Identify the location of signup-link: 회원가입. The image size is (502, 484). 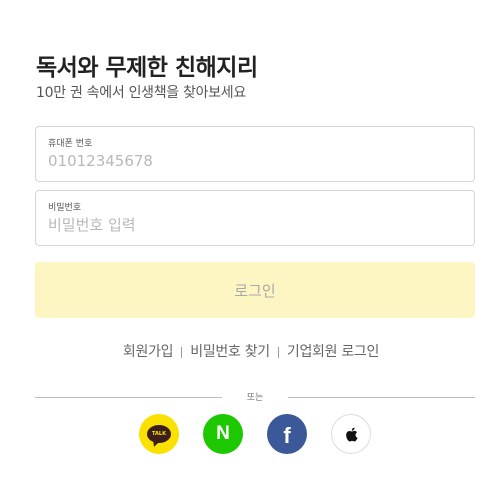
(148, 352).